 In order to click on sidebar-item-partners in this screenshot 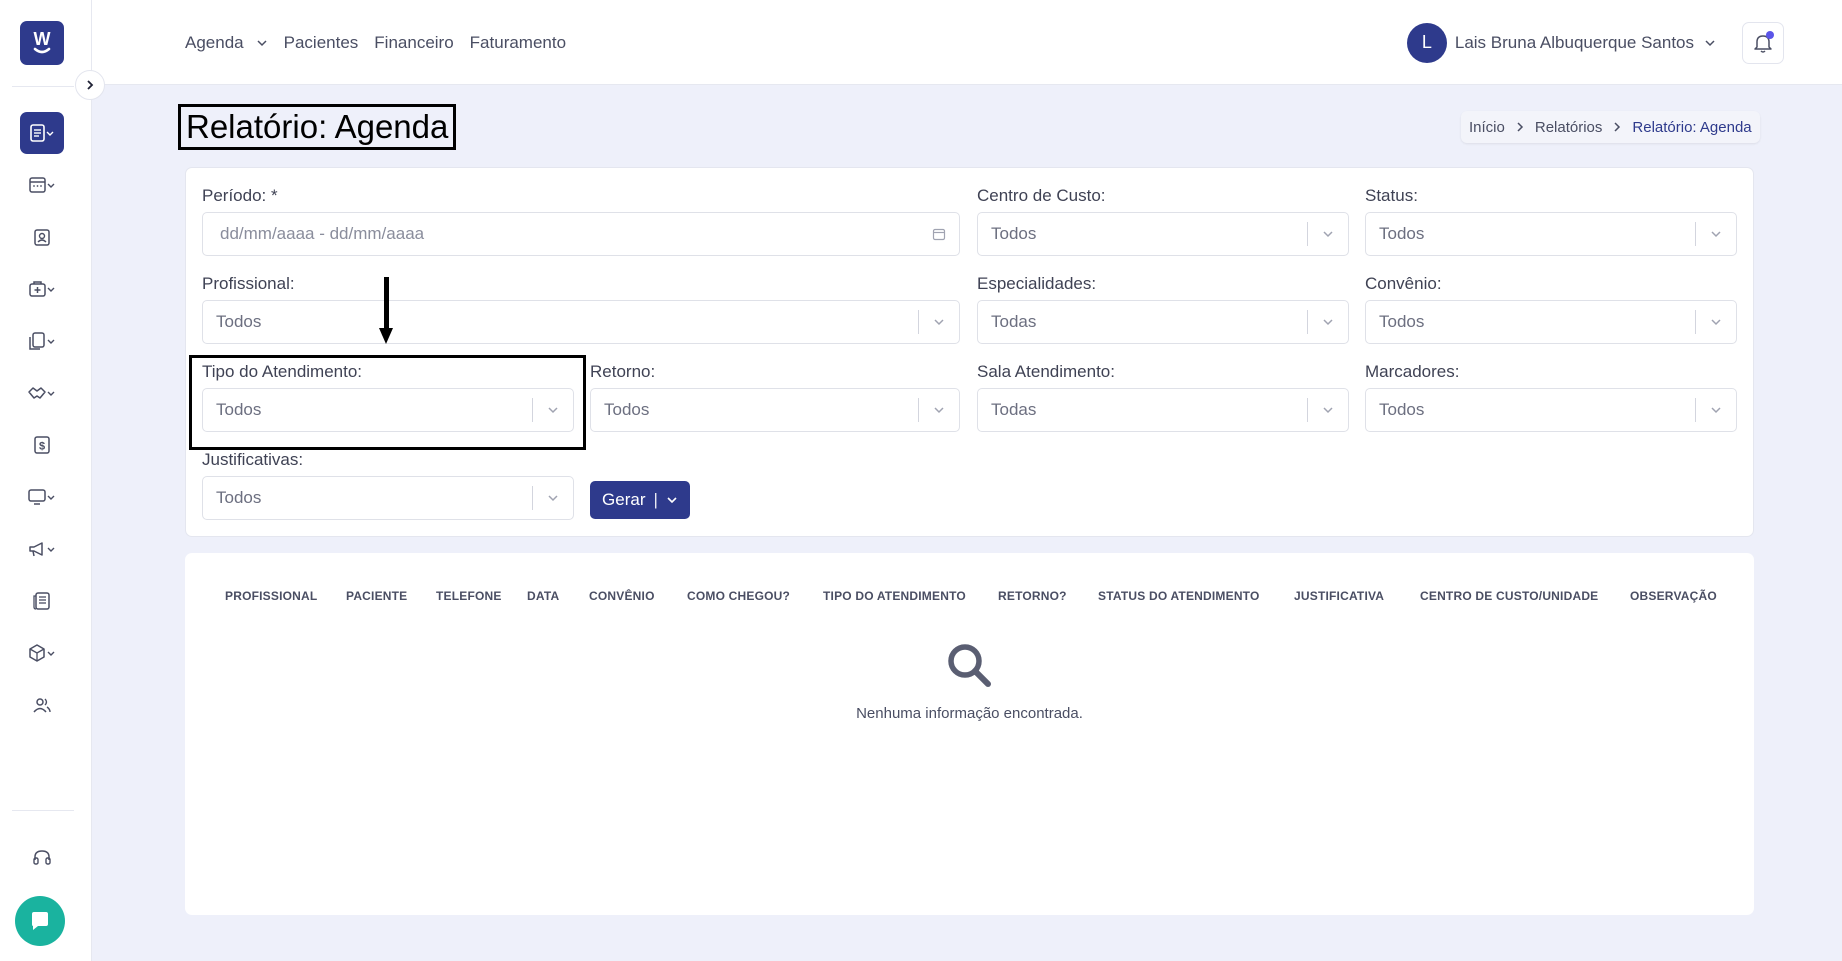, I will do `click(42, 393)`.